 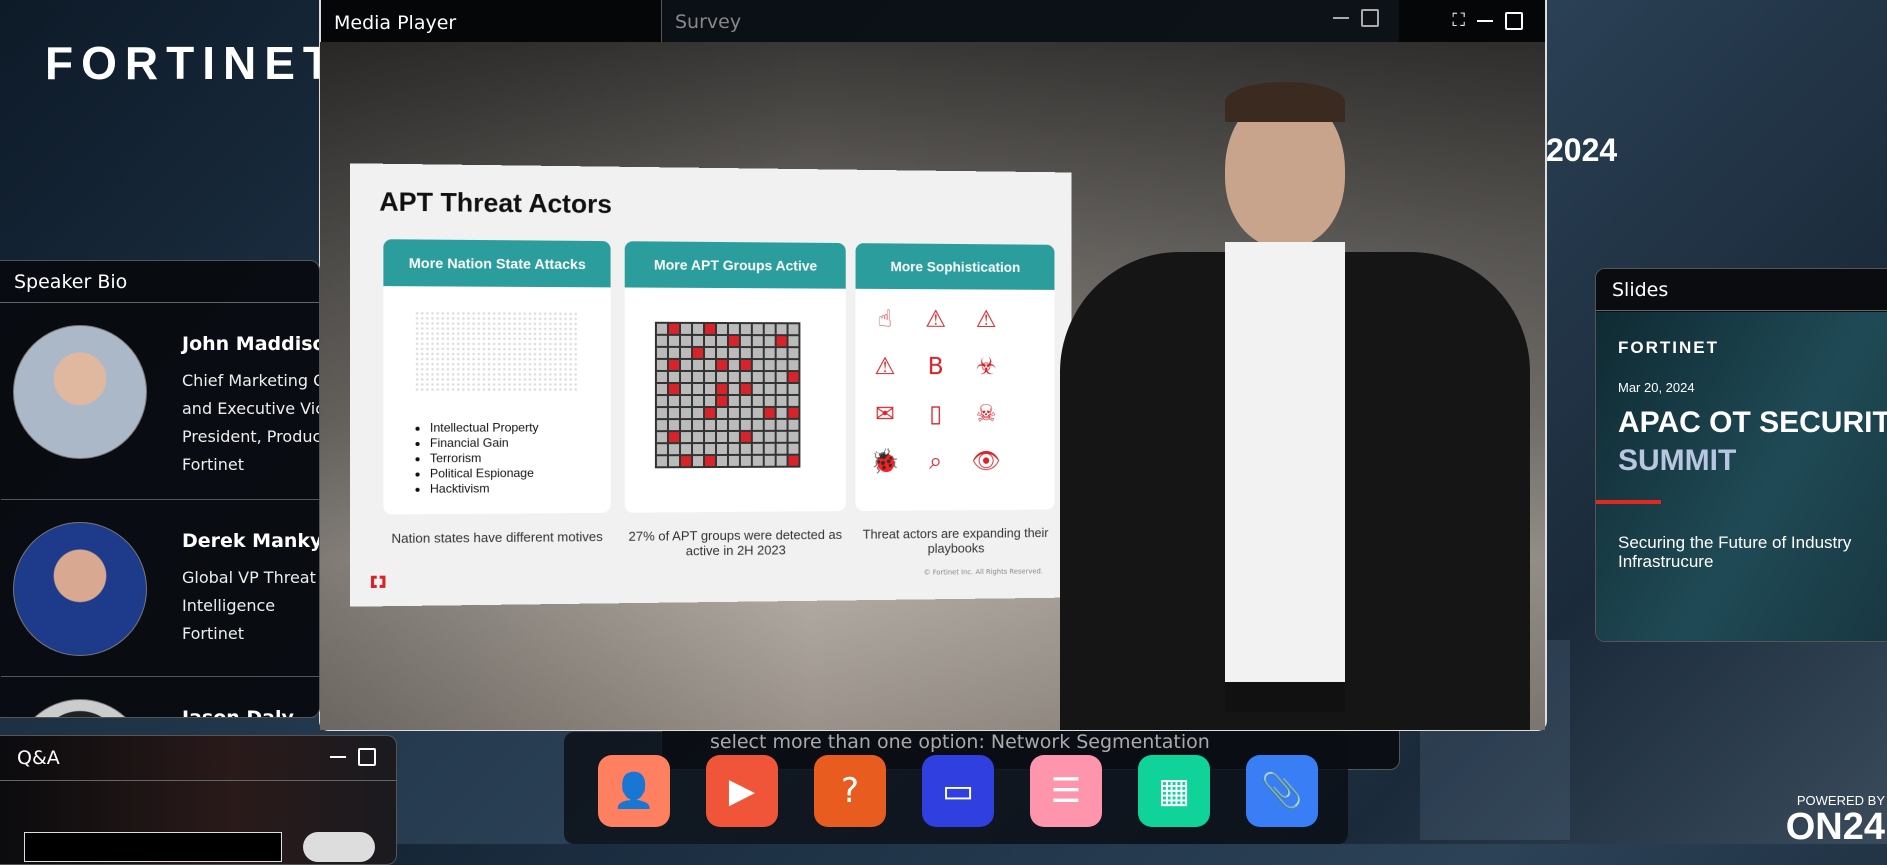 What do you see at coordinates (634, 791) in the screenshot?
I see `speaker-bio-dock-button: 👤` at bounding box center [634, 791].